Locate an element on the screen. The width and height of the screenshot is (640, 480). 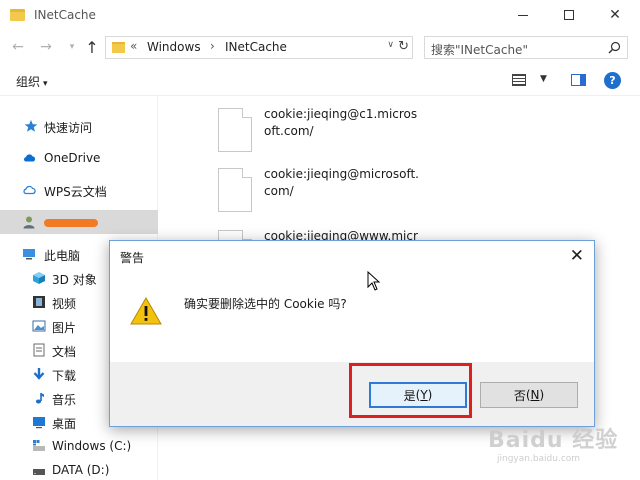
sidebar-item-quick-access: 快速访问 is located at coordinates (79, 126).